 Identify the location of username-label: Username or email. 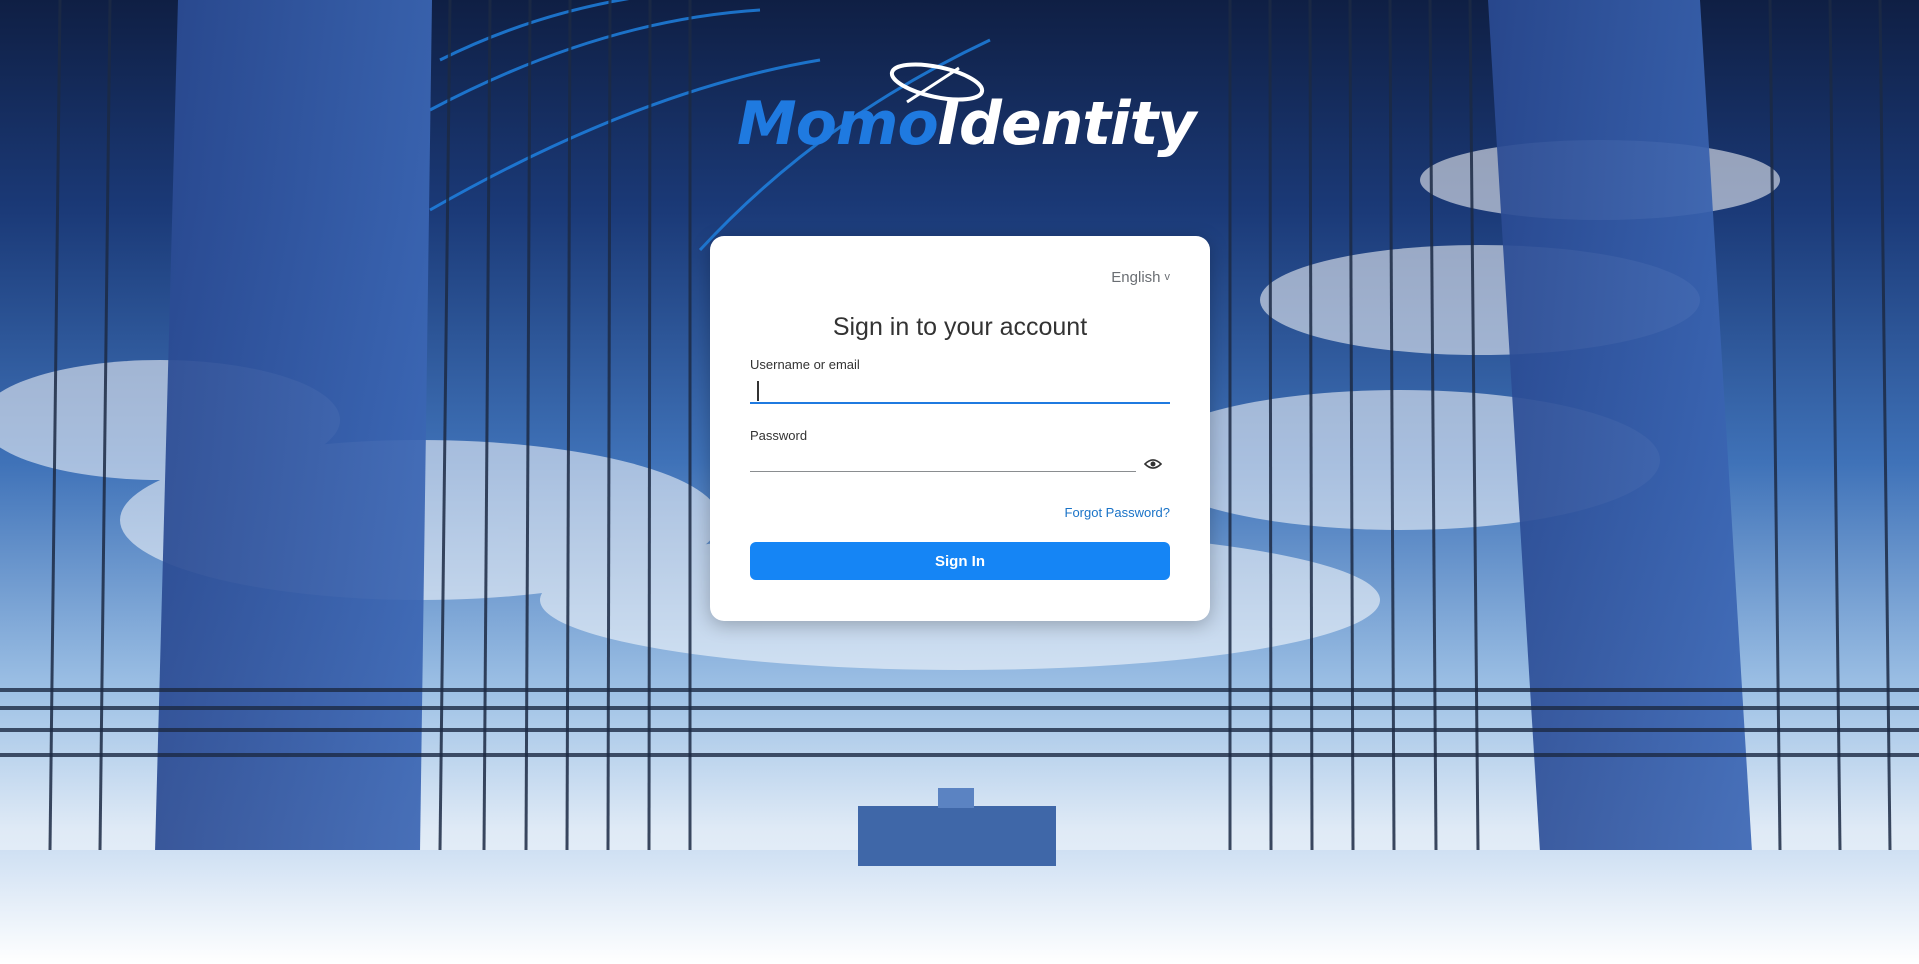
(805, 364).